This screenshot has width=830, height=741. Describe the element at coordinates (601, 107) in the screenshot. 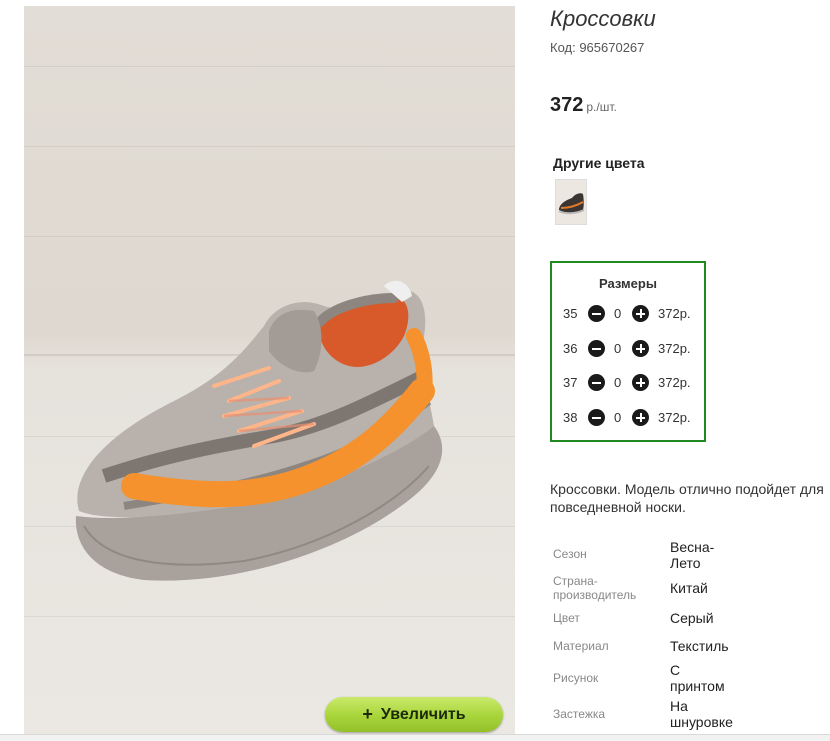

I see `price-unit: р./шт.` at that location.